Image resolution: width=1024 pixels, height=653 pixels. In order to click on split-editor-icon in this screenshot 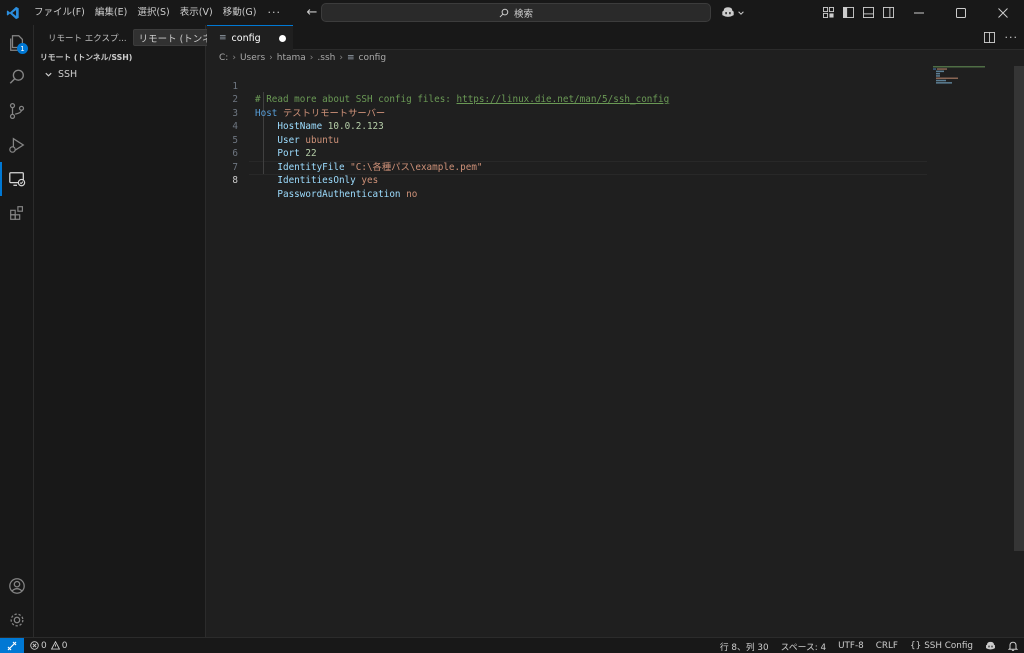, I will do `click(989, 37)`.